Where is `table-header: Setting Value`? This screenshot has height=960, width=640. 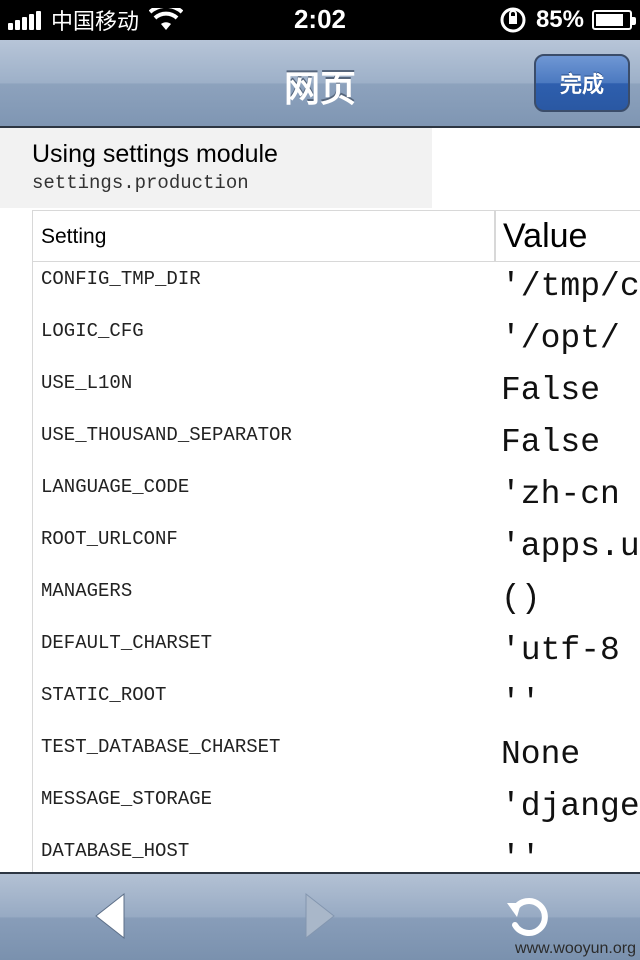
table-header: Setting Value is located at coordinates (336, 236).